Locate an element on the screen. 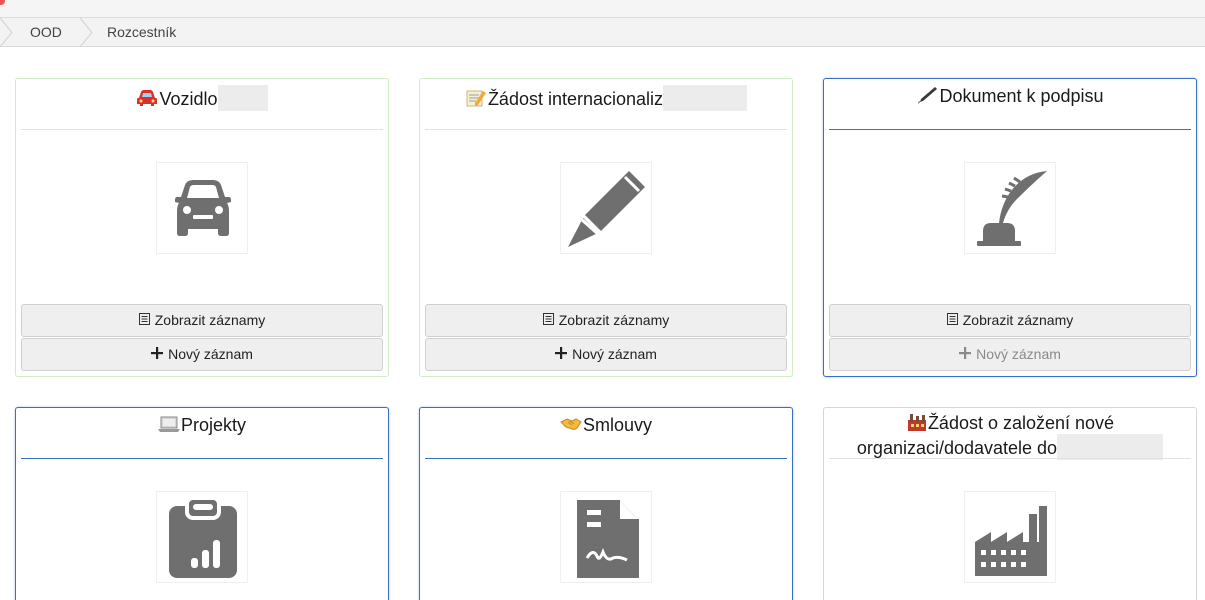  memo-emoji-icon is located at coordinates (476, 98).